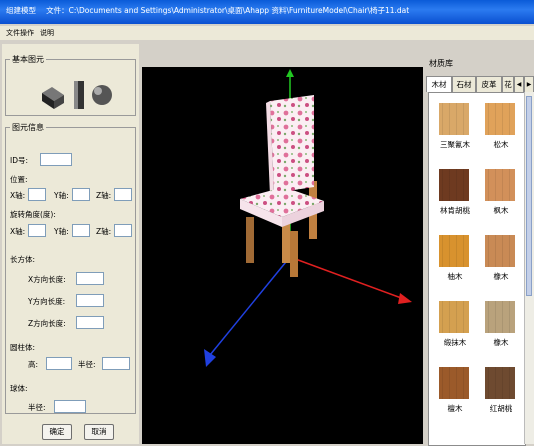 The image size is (534, 446). What do you see at coordinates (70, 406) in the screenshot?
I see `sphere-radius-field` at bounding box center [70, 406].